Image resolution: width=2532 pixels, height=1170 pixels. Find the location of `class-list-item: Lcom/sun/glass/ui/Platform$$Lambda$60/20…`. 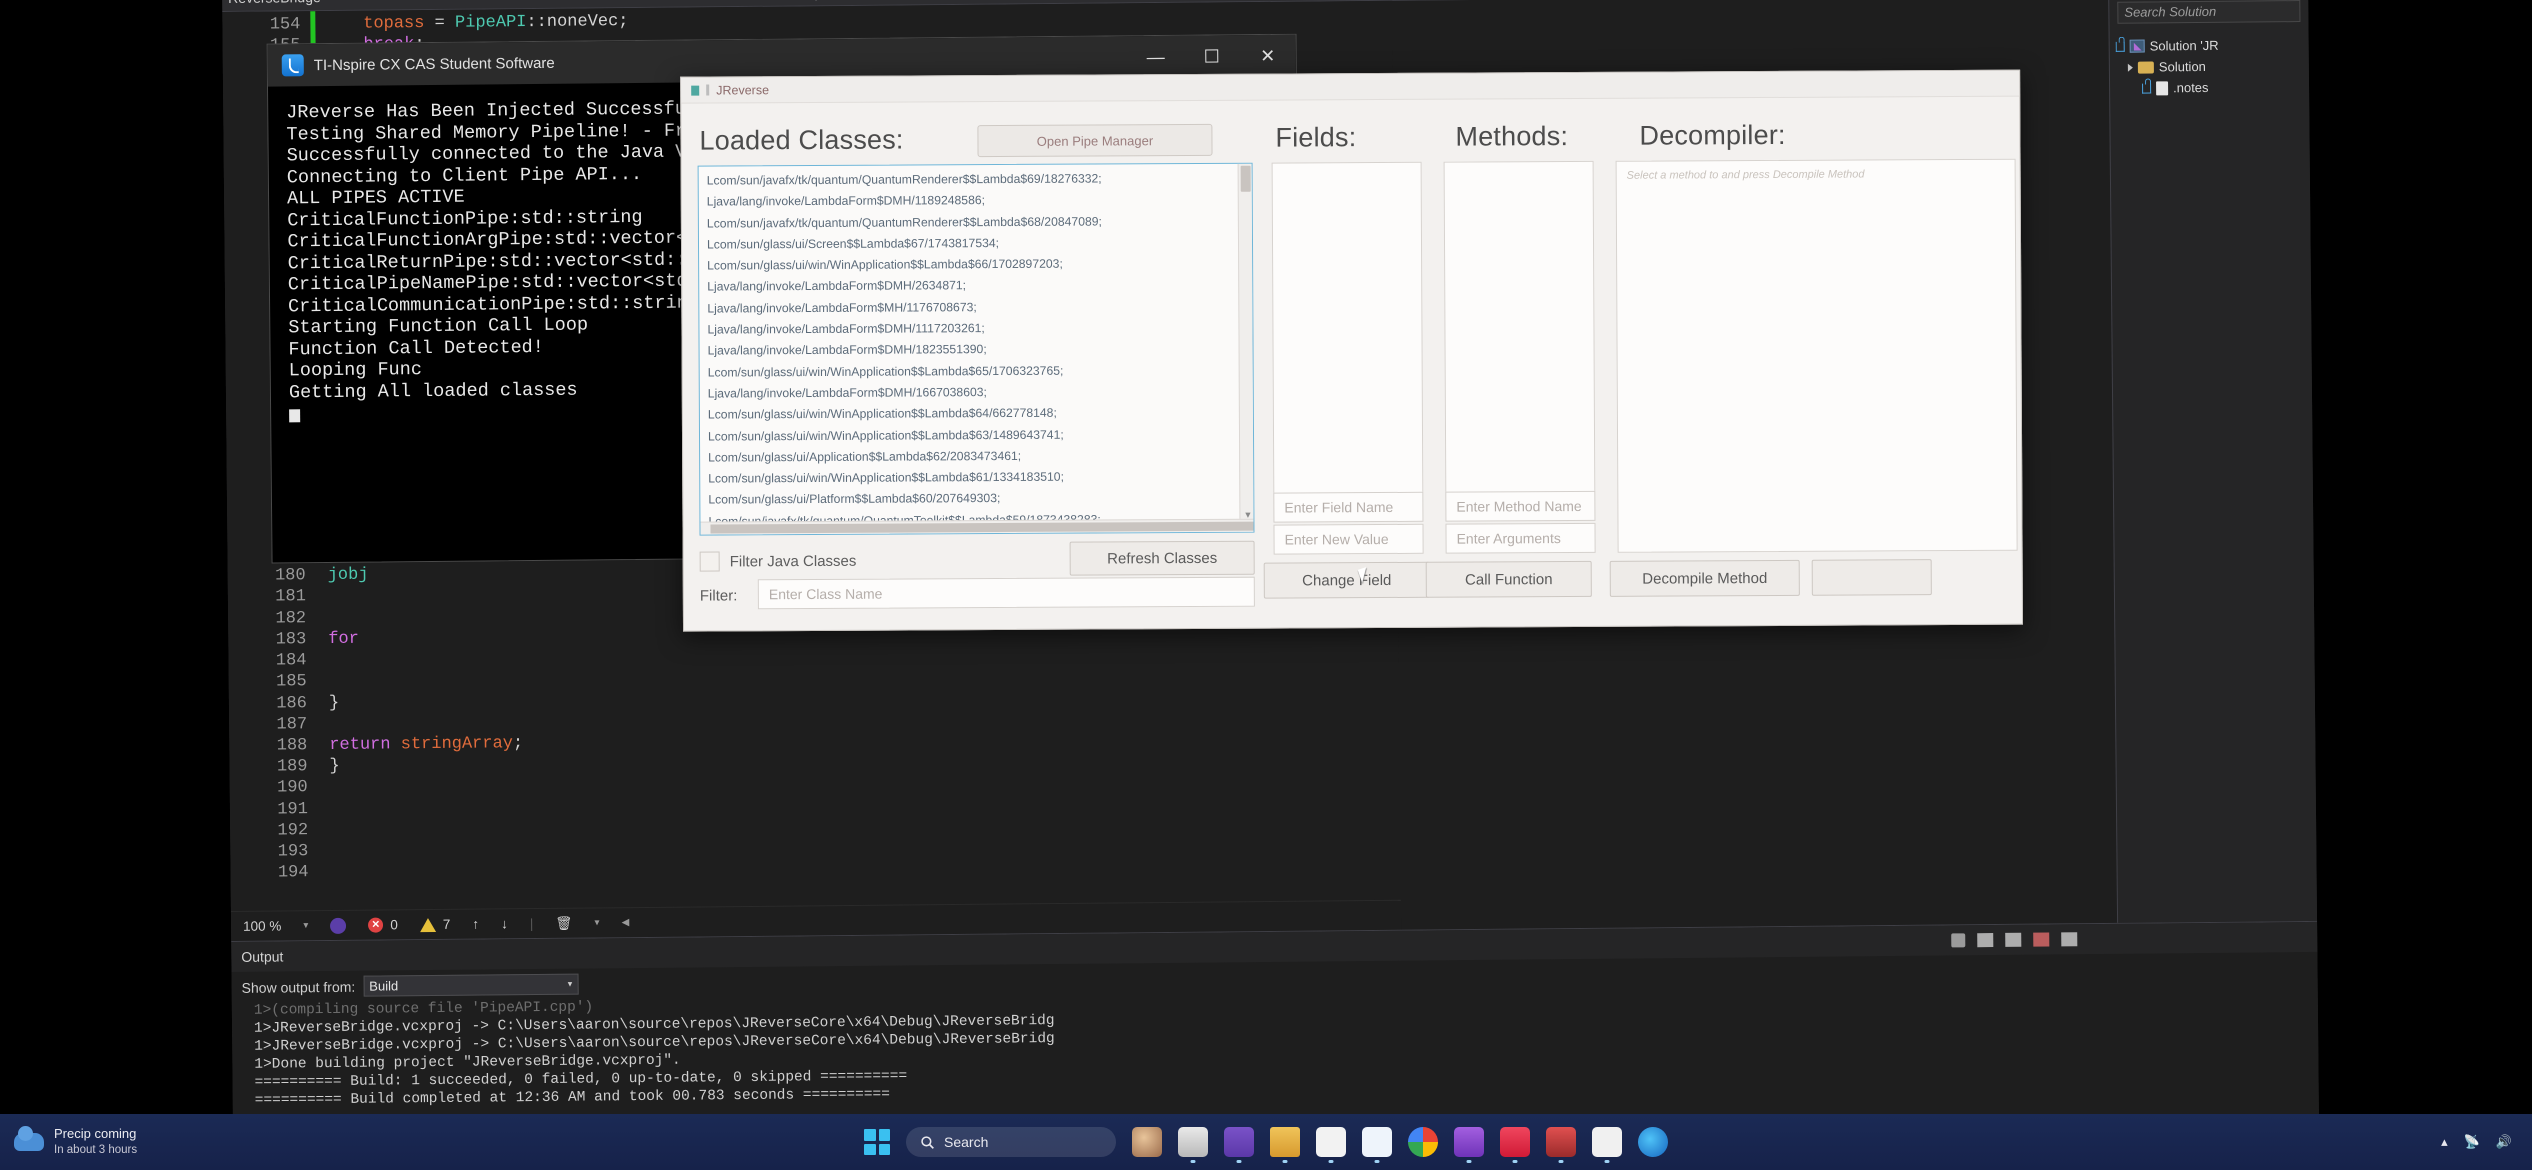

class-list-item: Lcom/sun/glass/ui/Platform$$Lambda$60/20… is located at coordinates (980, 499).